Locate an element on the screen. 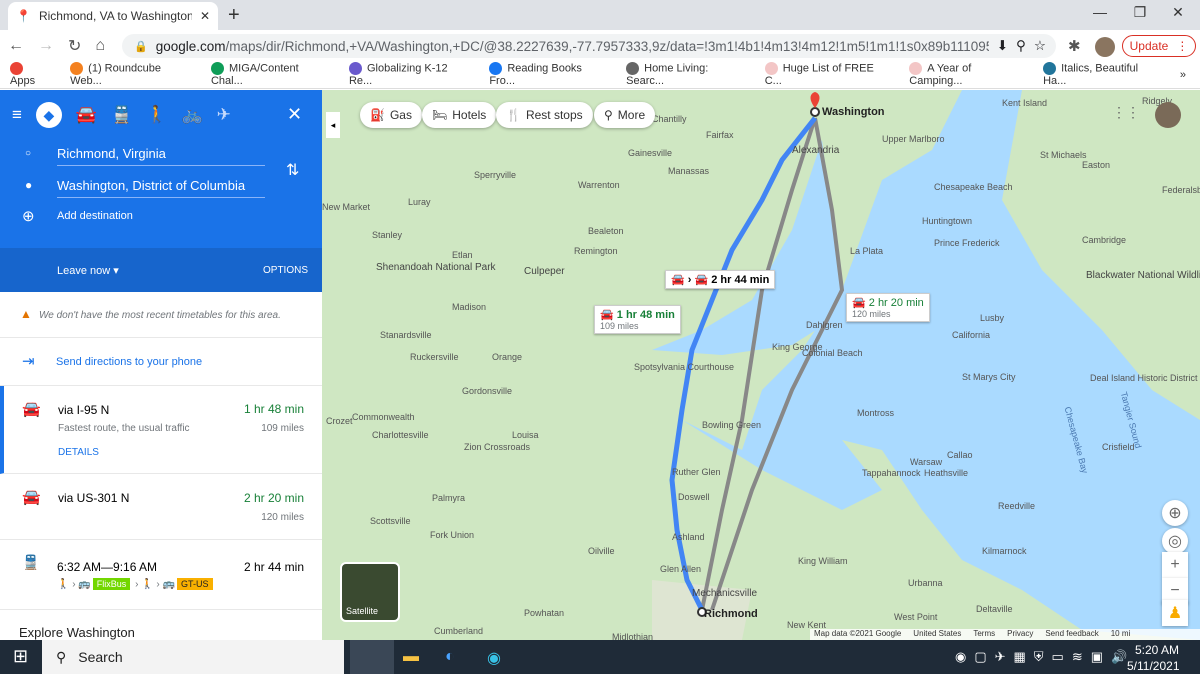  map-place-label: Mechanicsville is located at coordinates (724, 593).